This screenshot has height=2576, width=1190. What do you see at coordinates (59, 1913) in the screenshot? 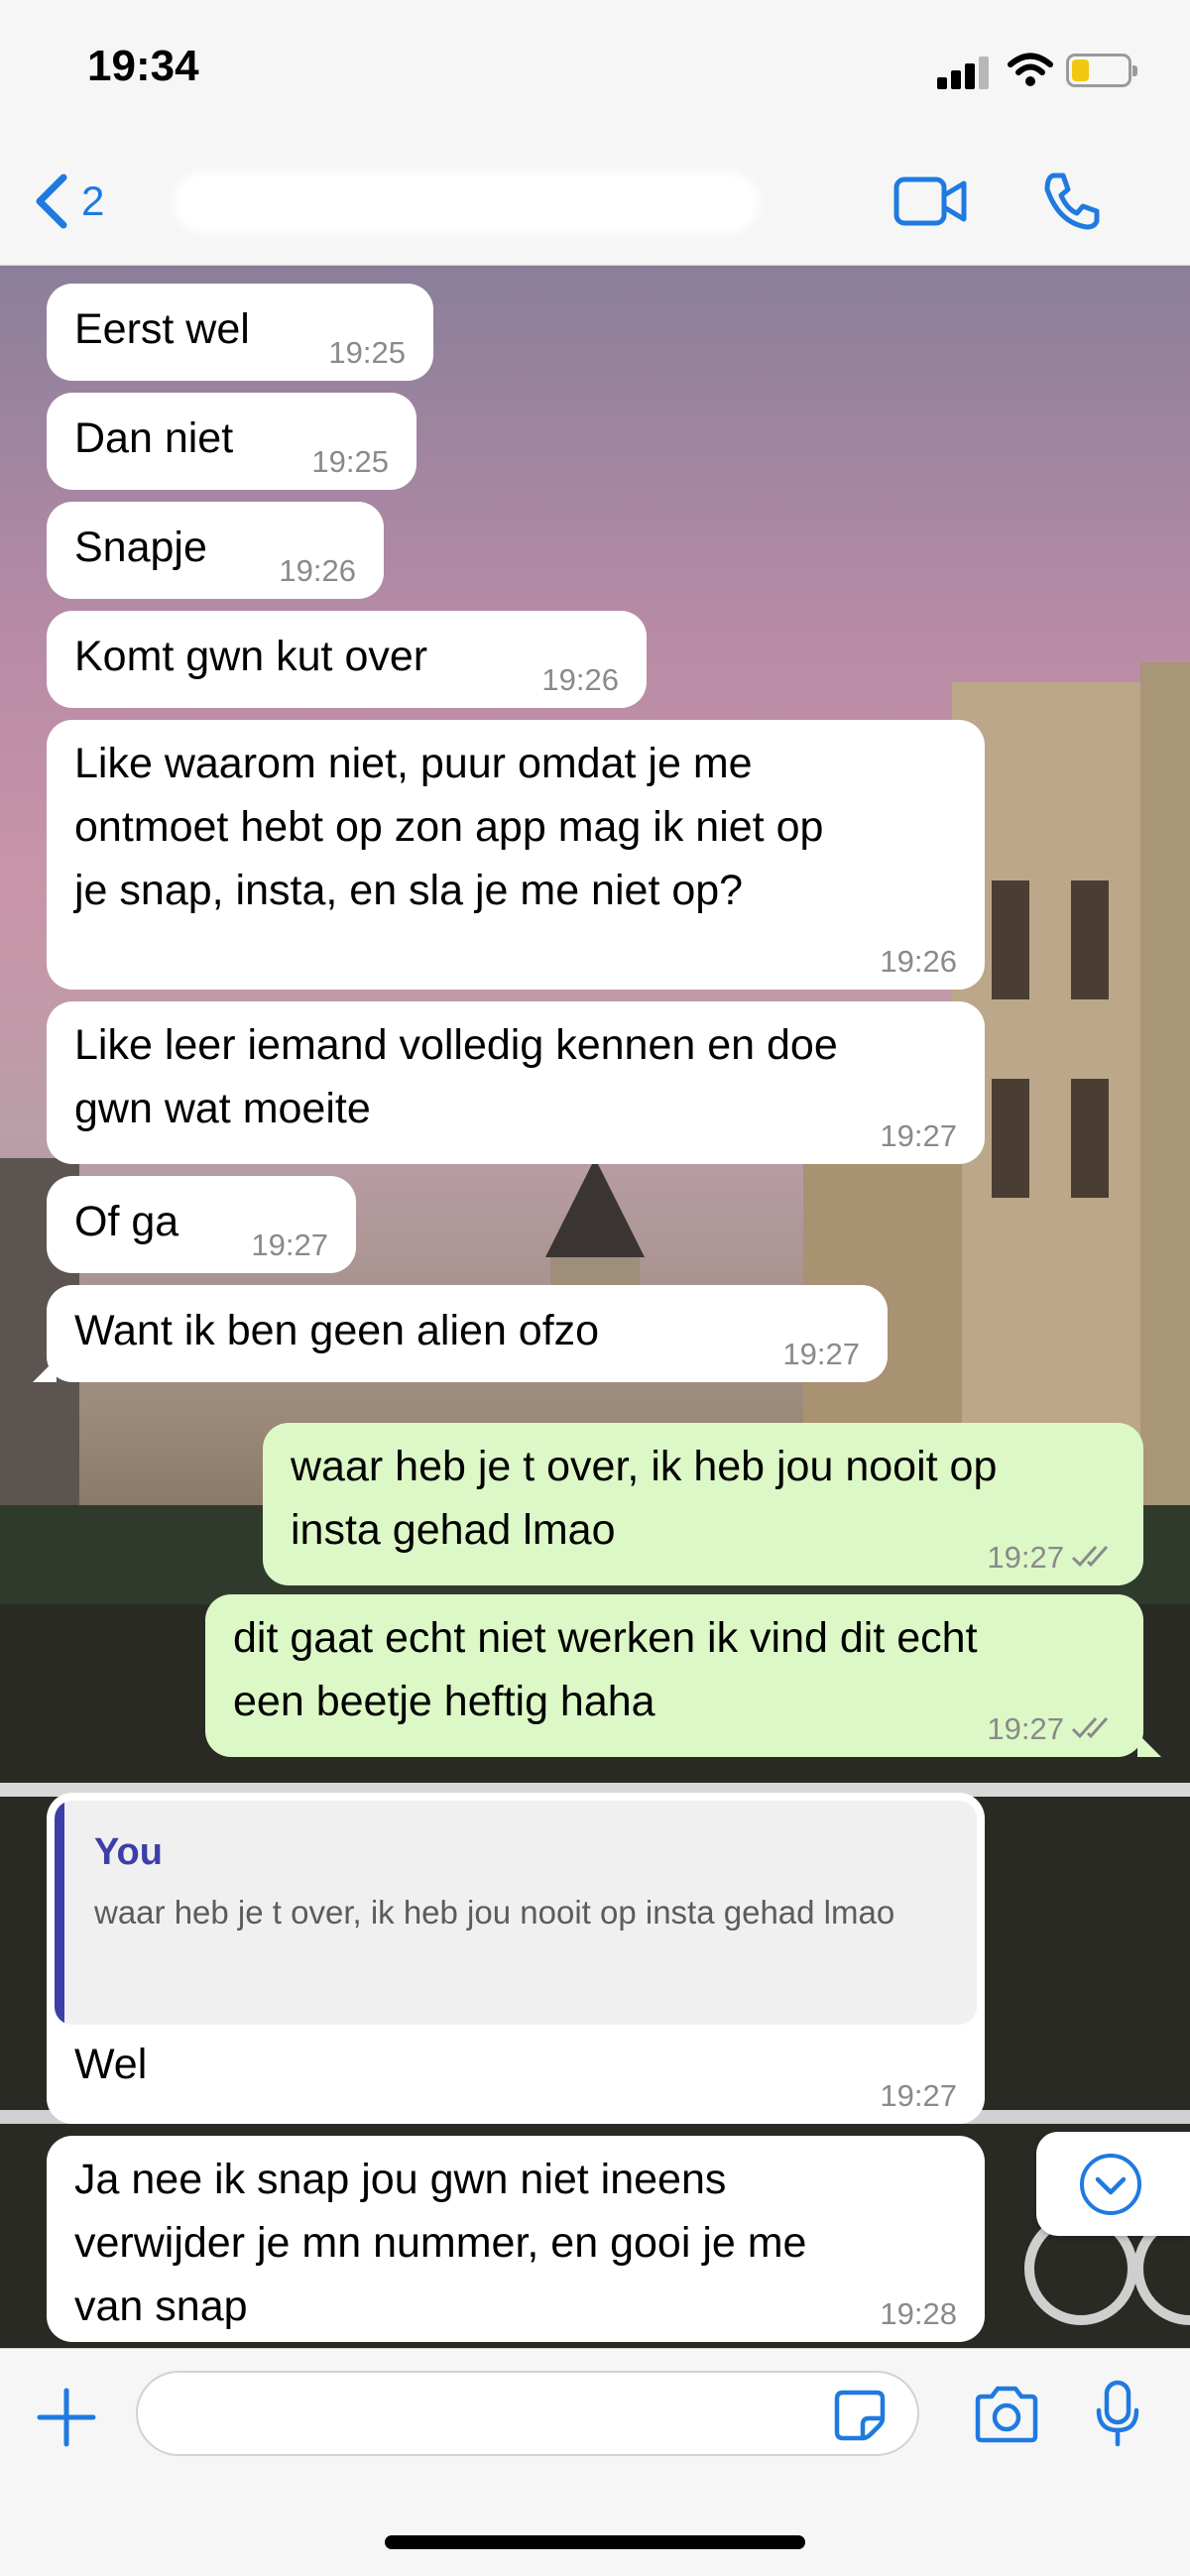
I see `quote-accent-bar` at bounding box center [59, 1913].